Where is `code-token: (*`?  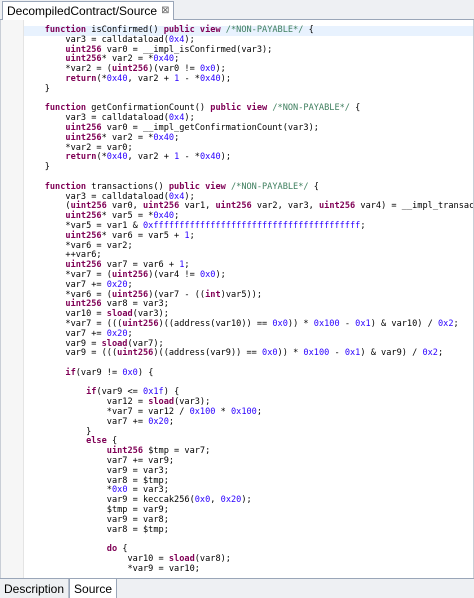 code-token: (* is located at coordinates (101, 157).